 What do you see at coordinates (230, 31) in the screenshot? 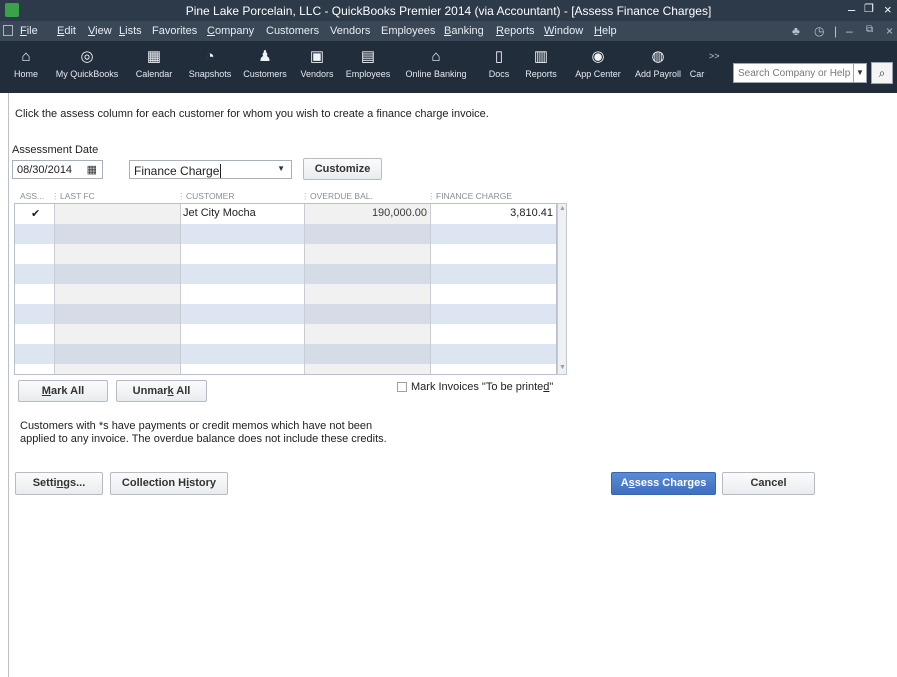
I see `menu-company: Company` at bounding box center [230, 31].